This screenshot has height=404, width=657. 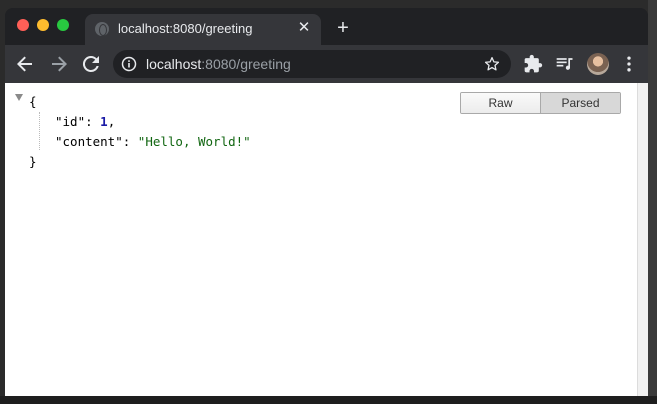 I want to click on collapse-toggle-icon, so click(x=19, y=97).